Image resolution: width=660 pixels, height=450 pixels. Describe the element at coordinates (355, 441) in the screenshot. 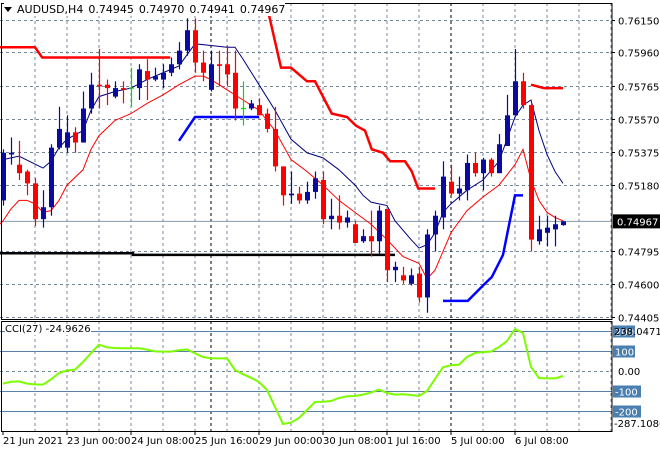

I see `time-axis-label: 30 Jun 08:00` at that location.